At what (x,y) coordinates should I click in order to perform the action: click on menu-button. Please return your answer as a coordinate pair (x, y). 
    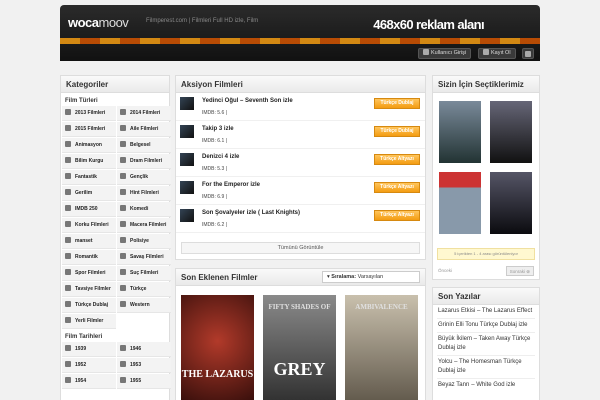
    Looking at the image, I should click on (528, 53).